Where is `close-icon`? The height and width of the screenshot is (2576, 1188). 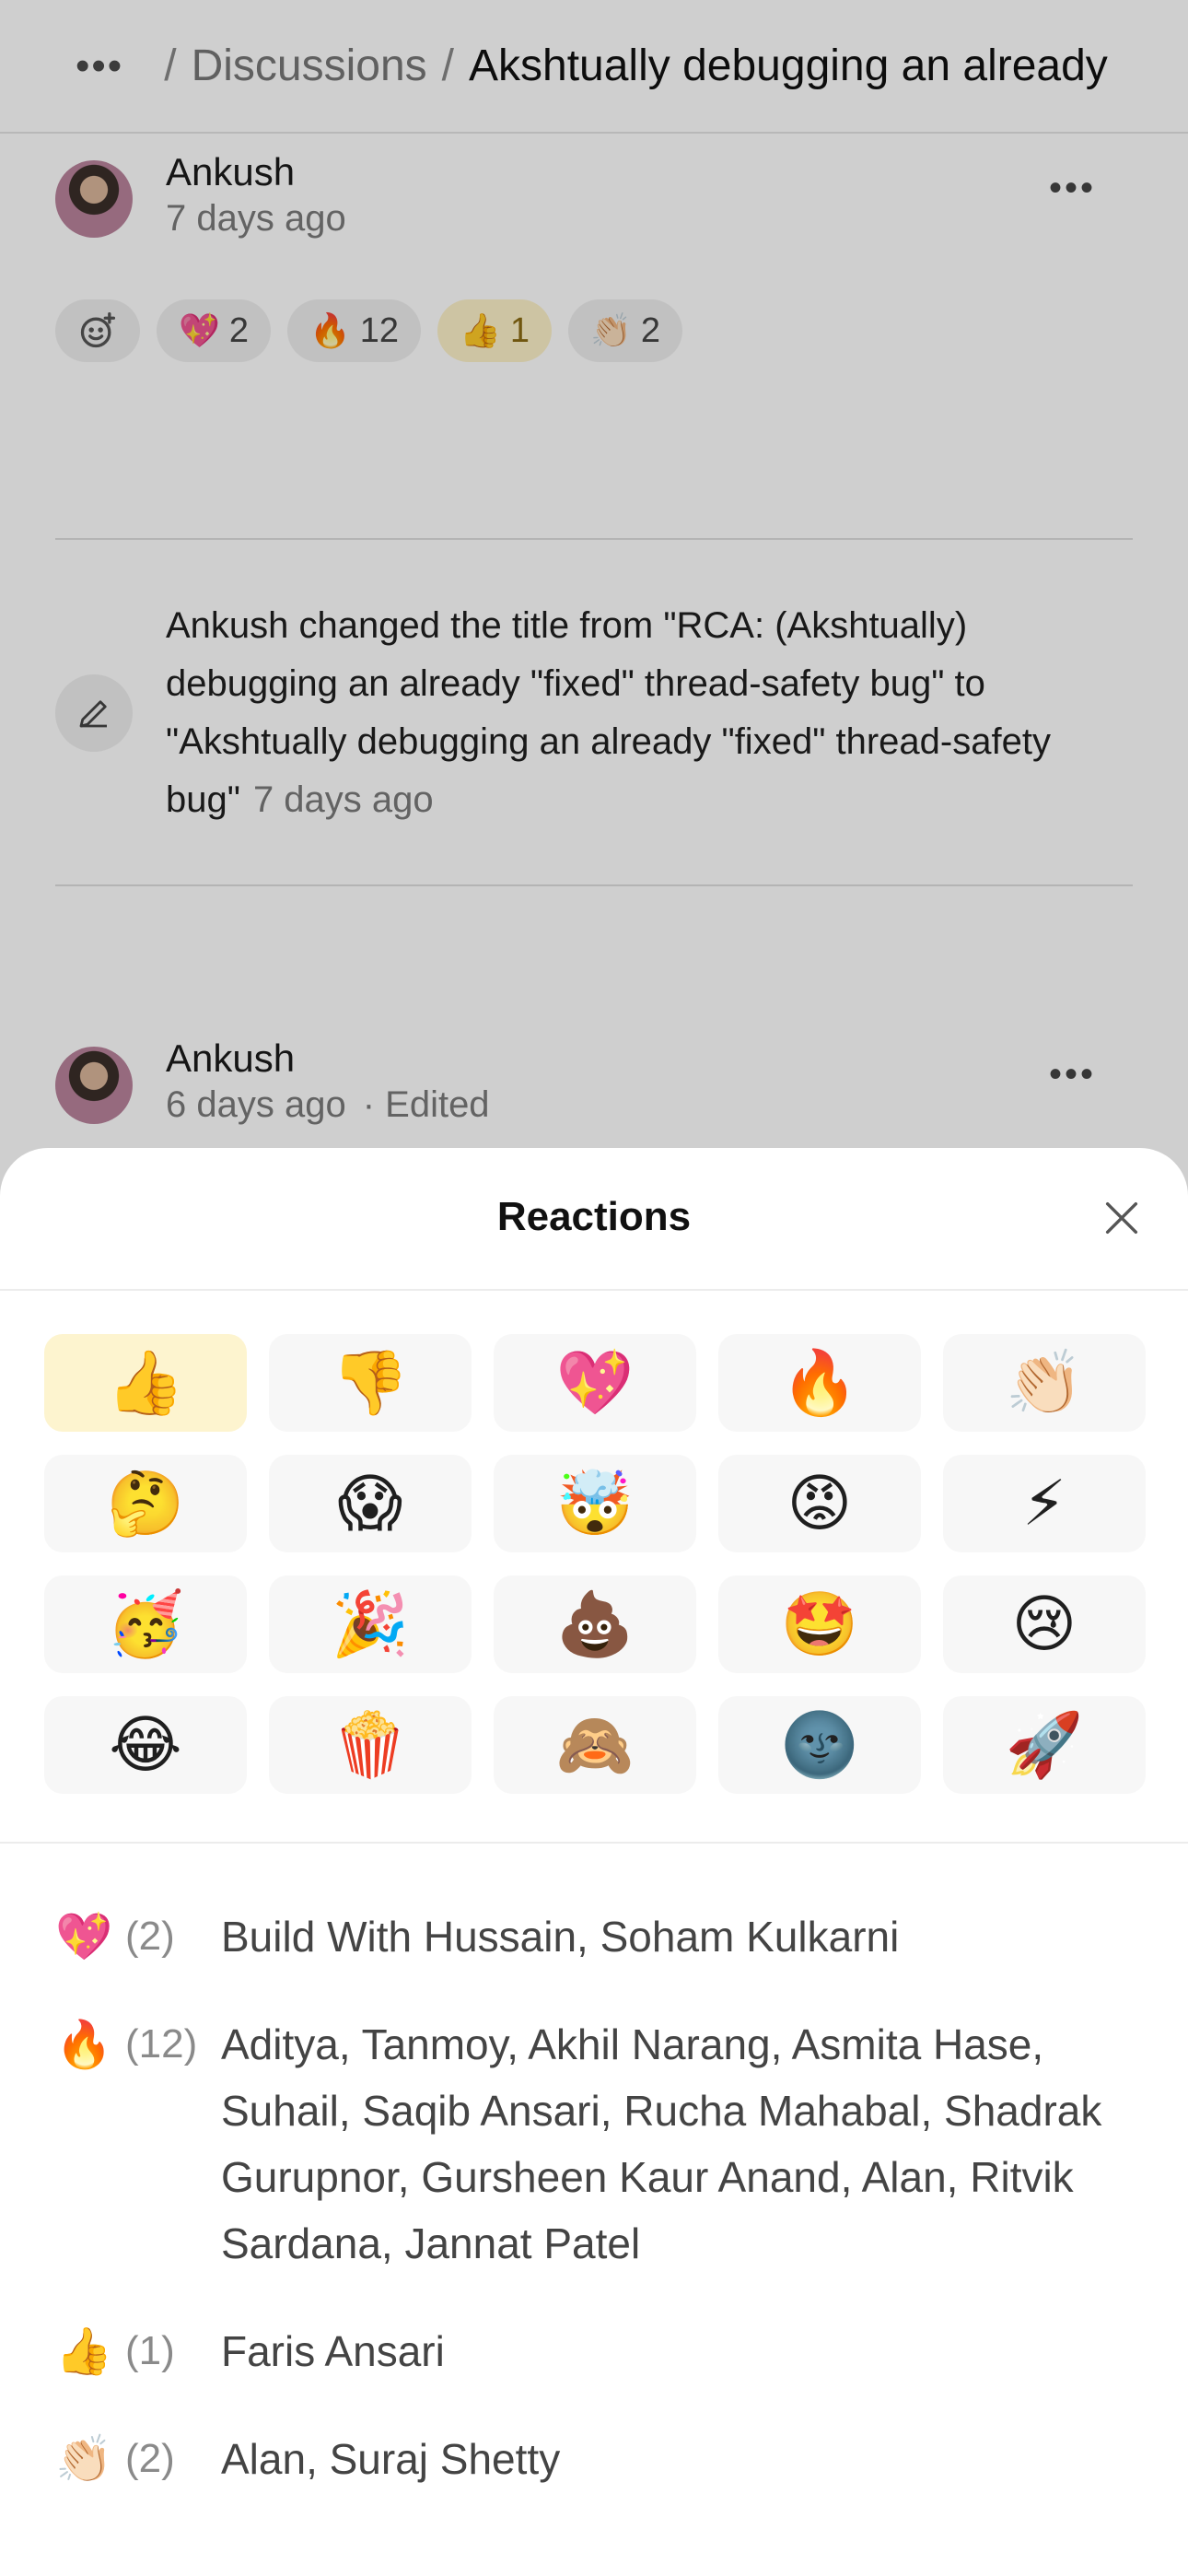 close-icon is located at coordinates (1121, 1218).